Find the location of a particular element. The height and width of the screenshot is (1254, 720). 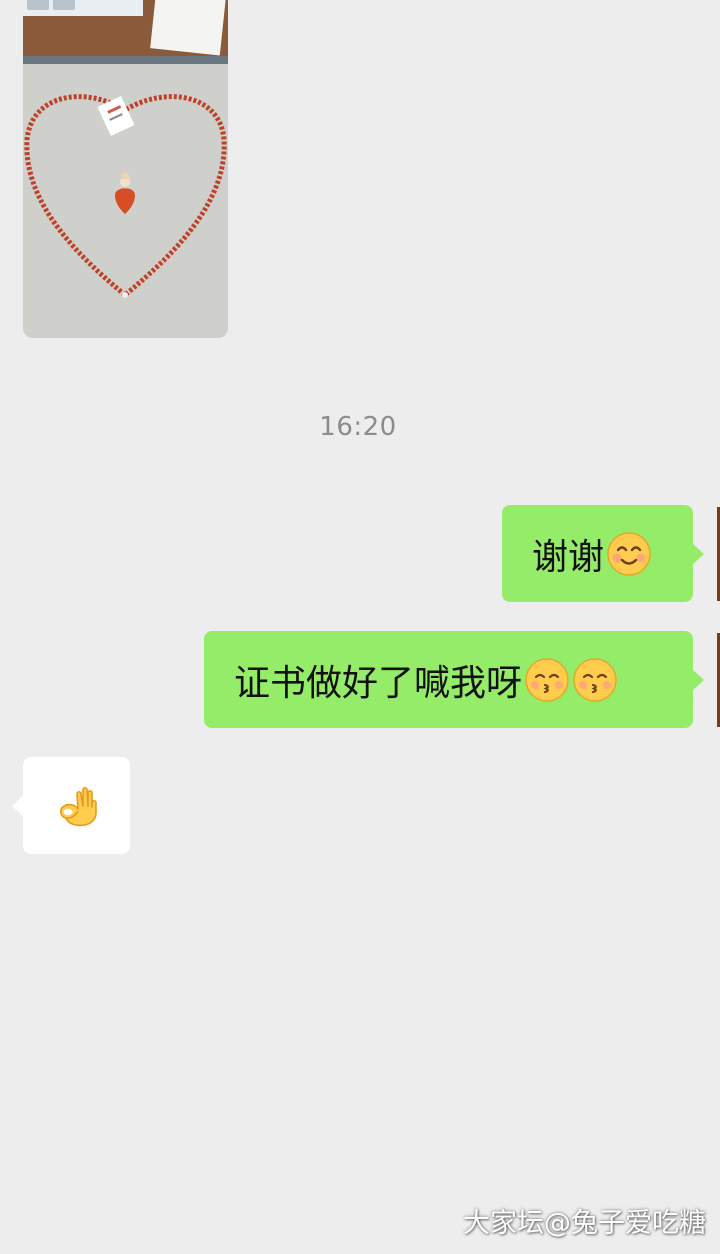

necklace-photo is located at coordinates (125, 169).